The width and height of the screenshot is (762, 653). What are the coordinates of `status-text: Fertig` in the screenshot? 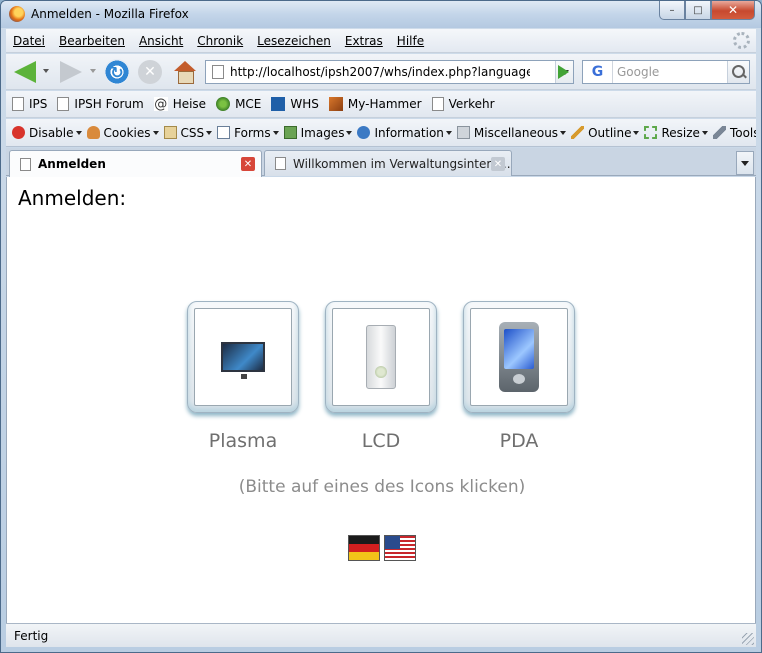 It's located at (31, 635).